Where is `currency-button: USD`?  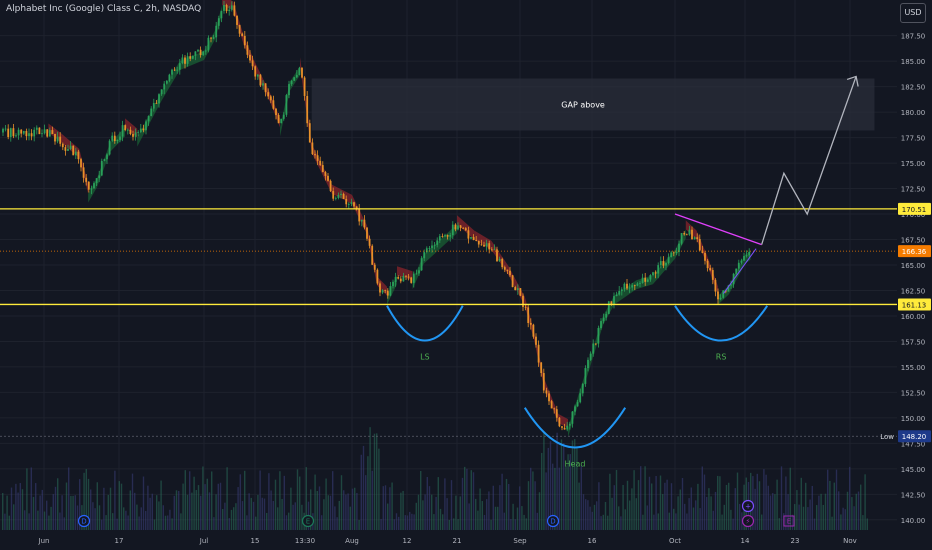 currency-button: USD is located at coordinates (913, 13).